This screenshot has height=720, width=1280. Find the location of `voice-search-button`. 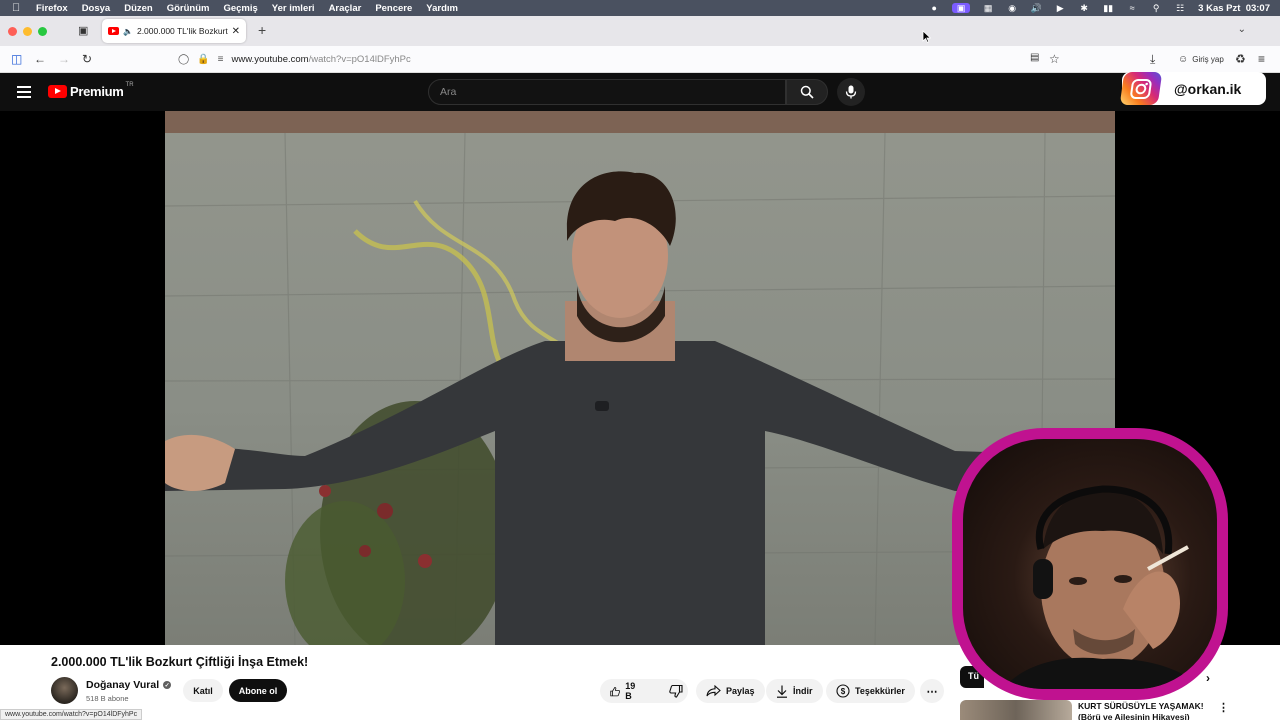

voice-search-button is located at coordinates (851, 92).